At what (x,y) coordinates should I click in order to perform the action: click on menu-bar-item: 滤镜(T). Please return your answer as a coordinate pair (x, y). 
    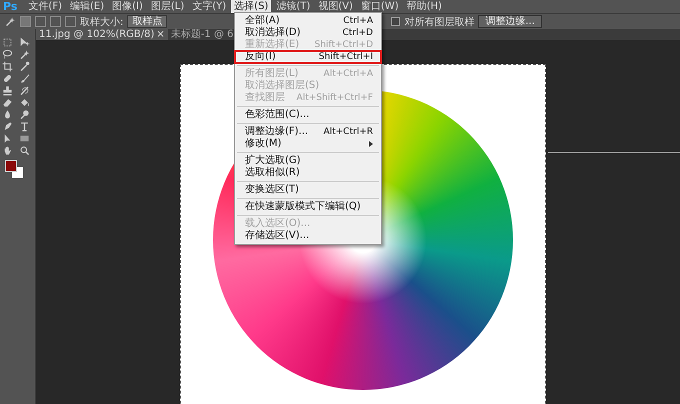
    Looking at the image, I should click on (293, 6).